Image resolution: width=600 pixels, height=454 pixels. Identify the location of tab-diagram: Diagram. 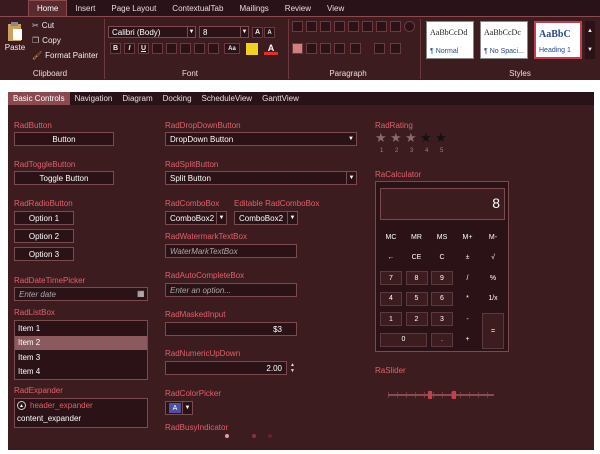
(137, 98).